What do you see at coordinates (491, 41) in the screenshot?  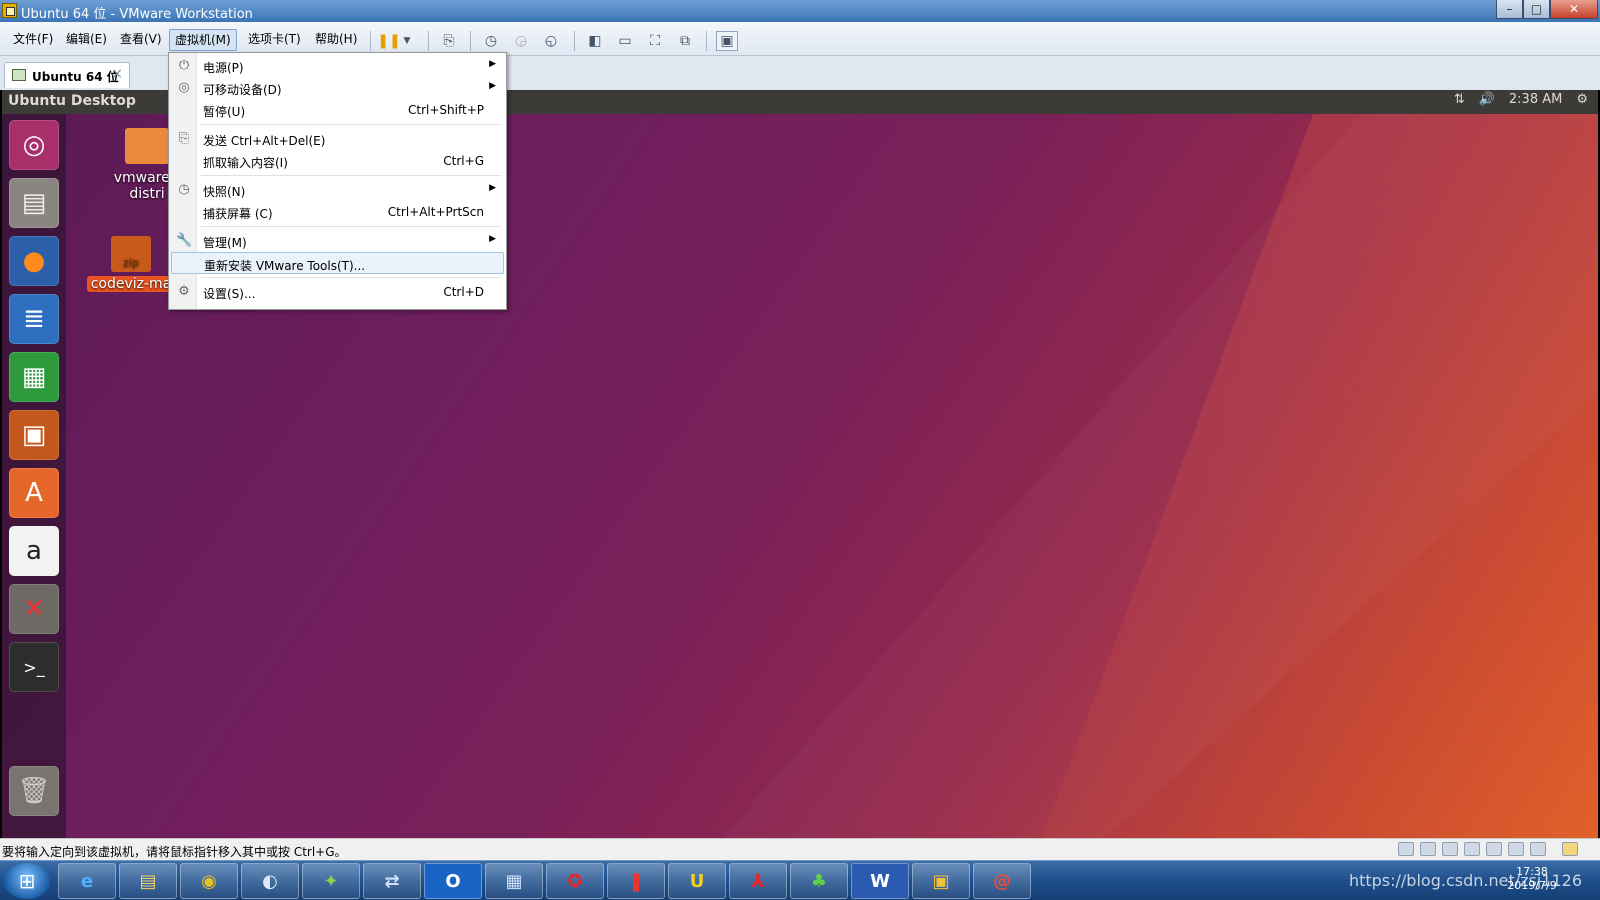 I see `snapshot-take-icon: ◷` at bounding box center [491, 41].